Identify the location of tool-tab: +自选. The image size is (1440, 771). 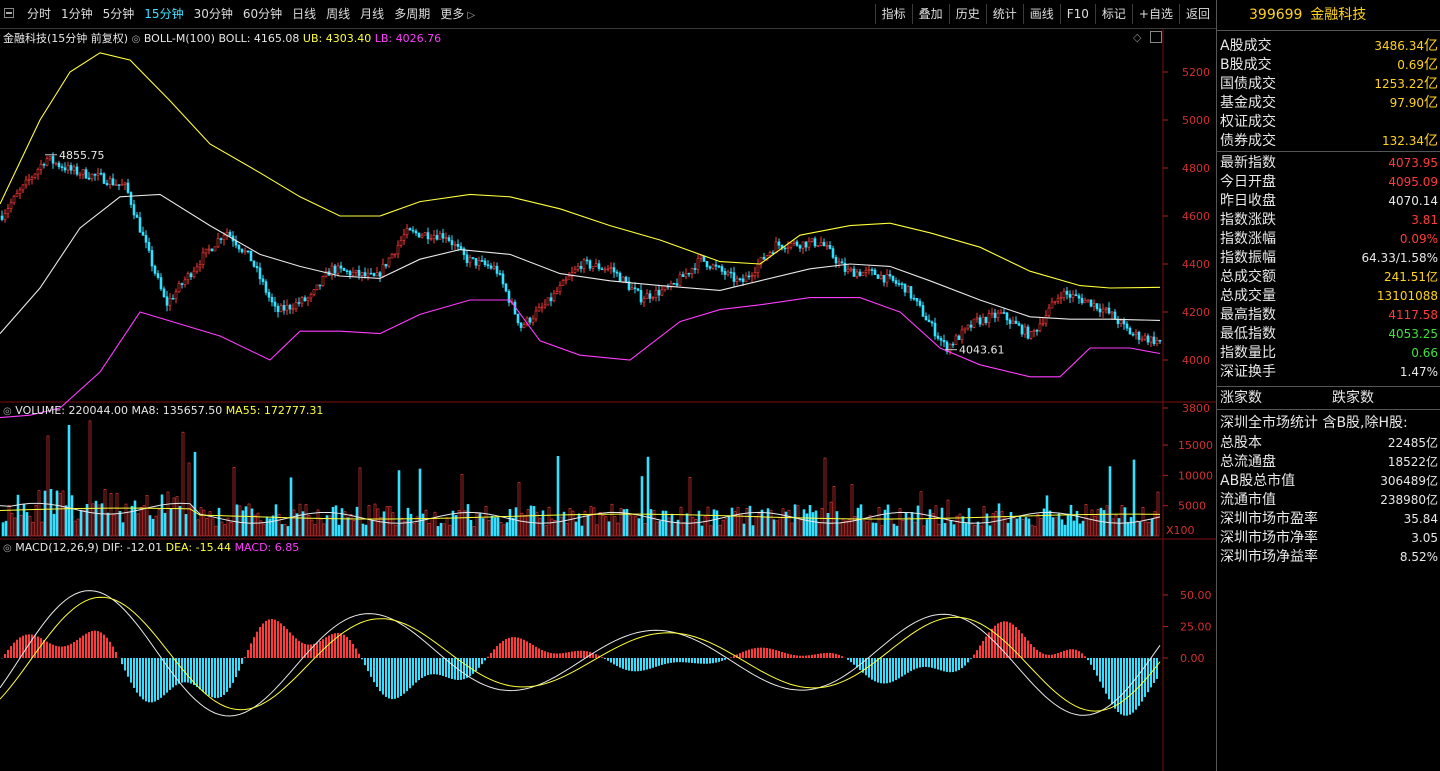
(1155, 14).